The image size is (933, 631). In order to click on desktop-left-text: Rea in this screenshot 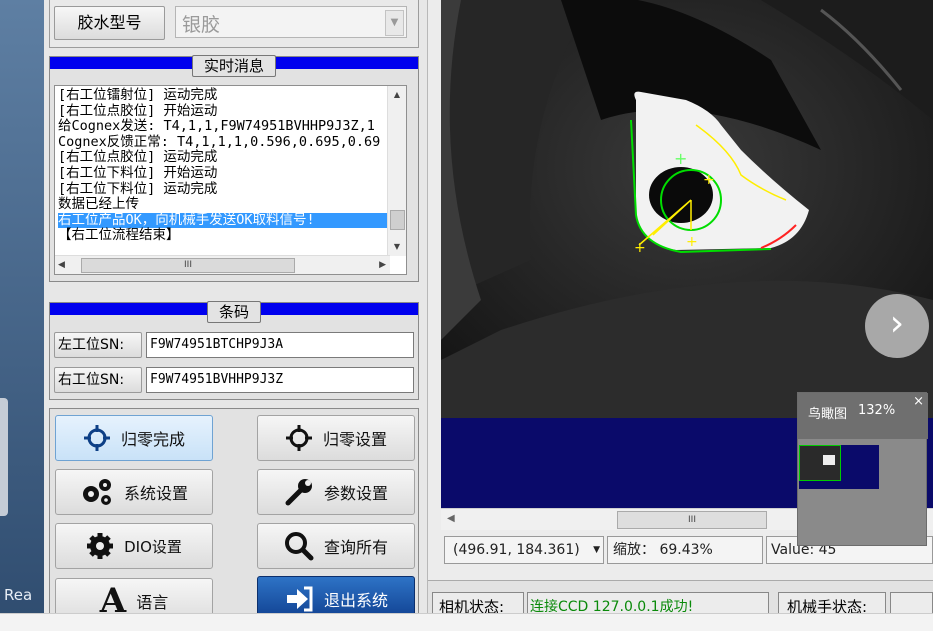, I will do `click(18, 595)`.